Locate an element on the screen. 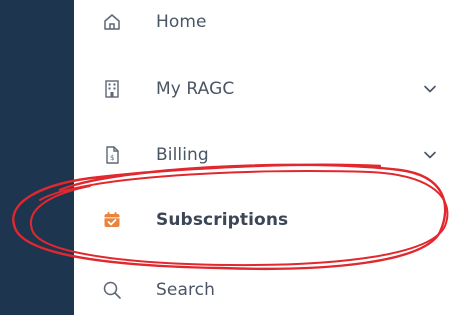 This screenshot has height=315, width=456. menu-item-label: My RAGC is located at coordinates (195, 89).